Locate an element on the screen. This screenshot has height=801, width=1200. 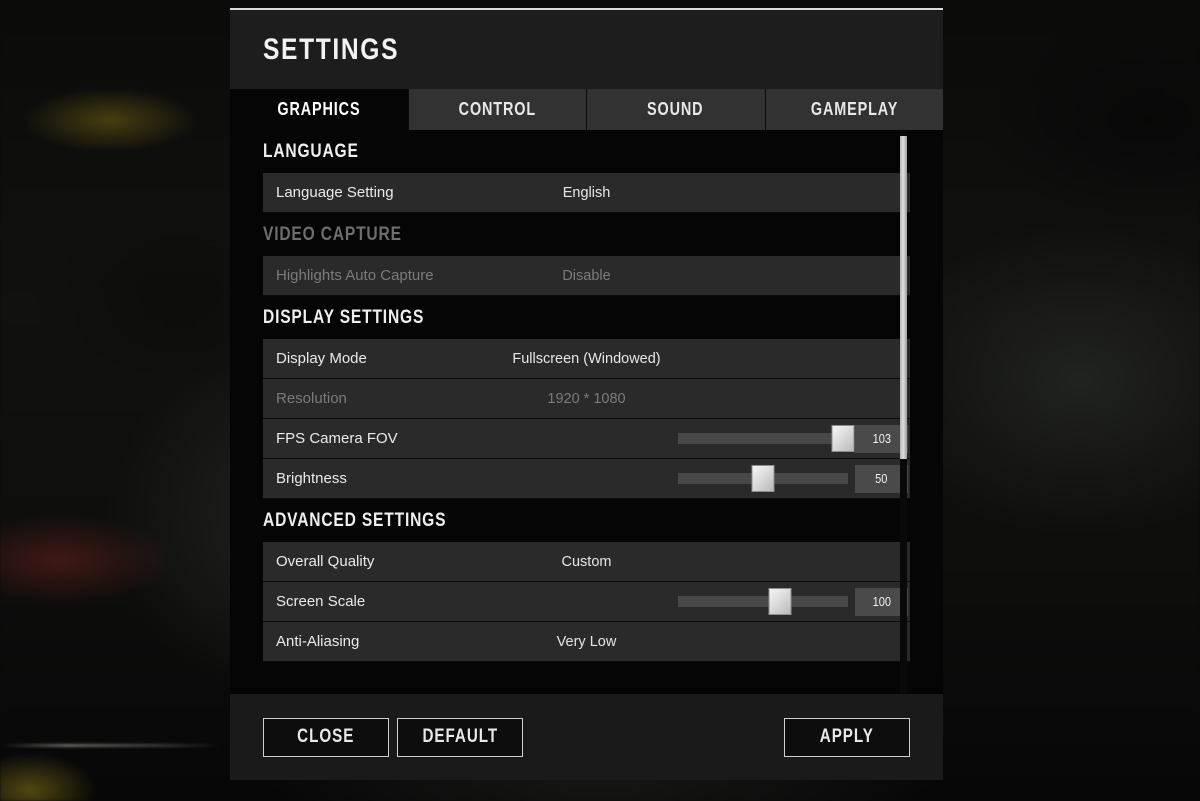
background-highlight-streak is located at coordinates (111, 745).